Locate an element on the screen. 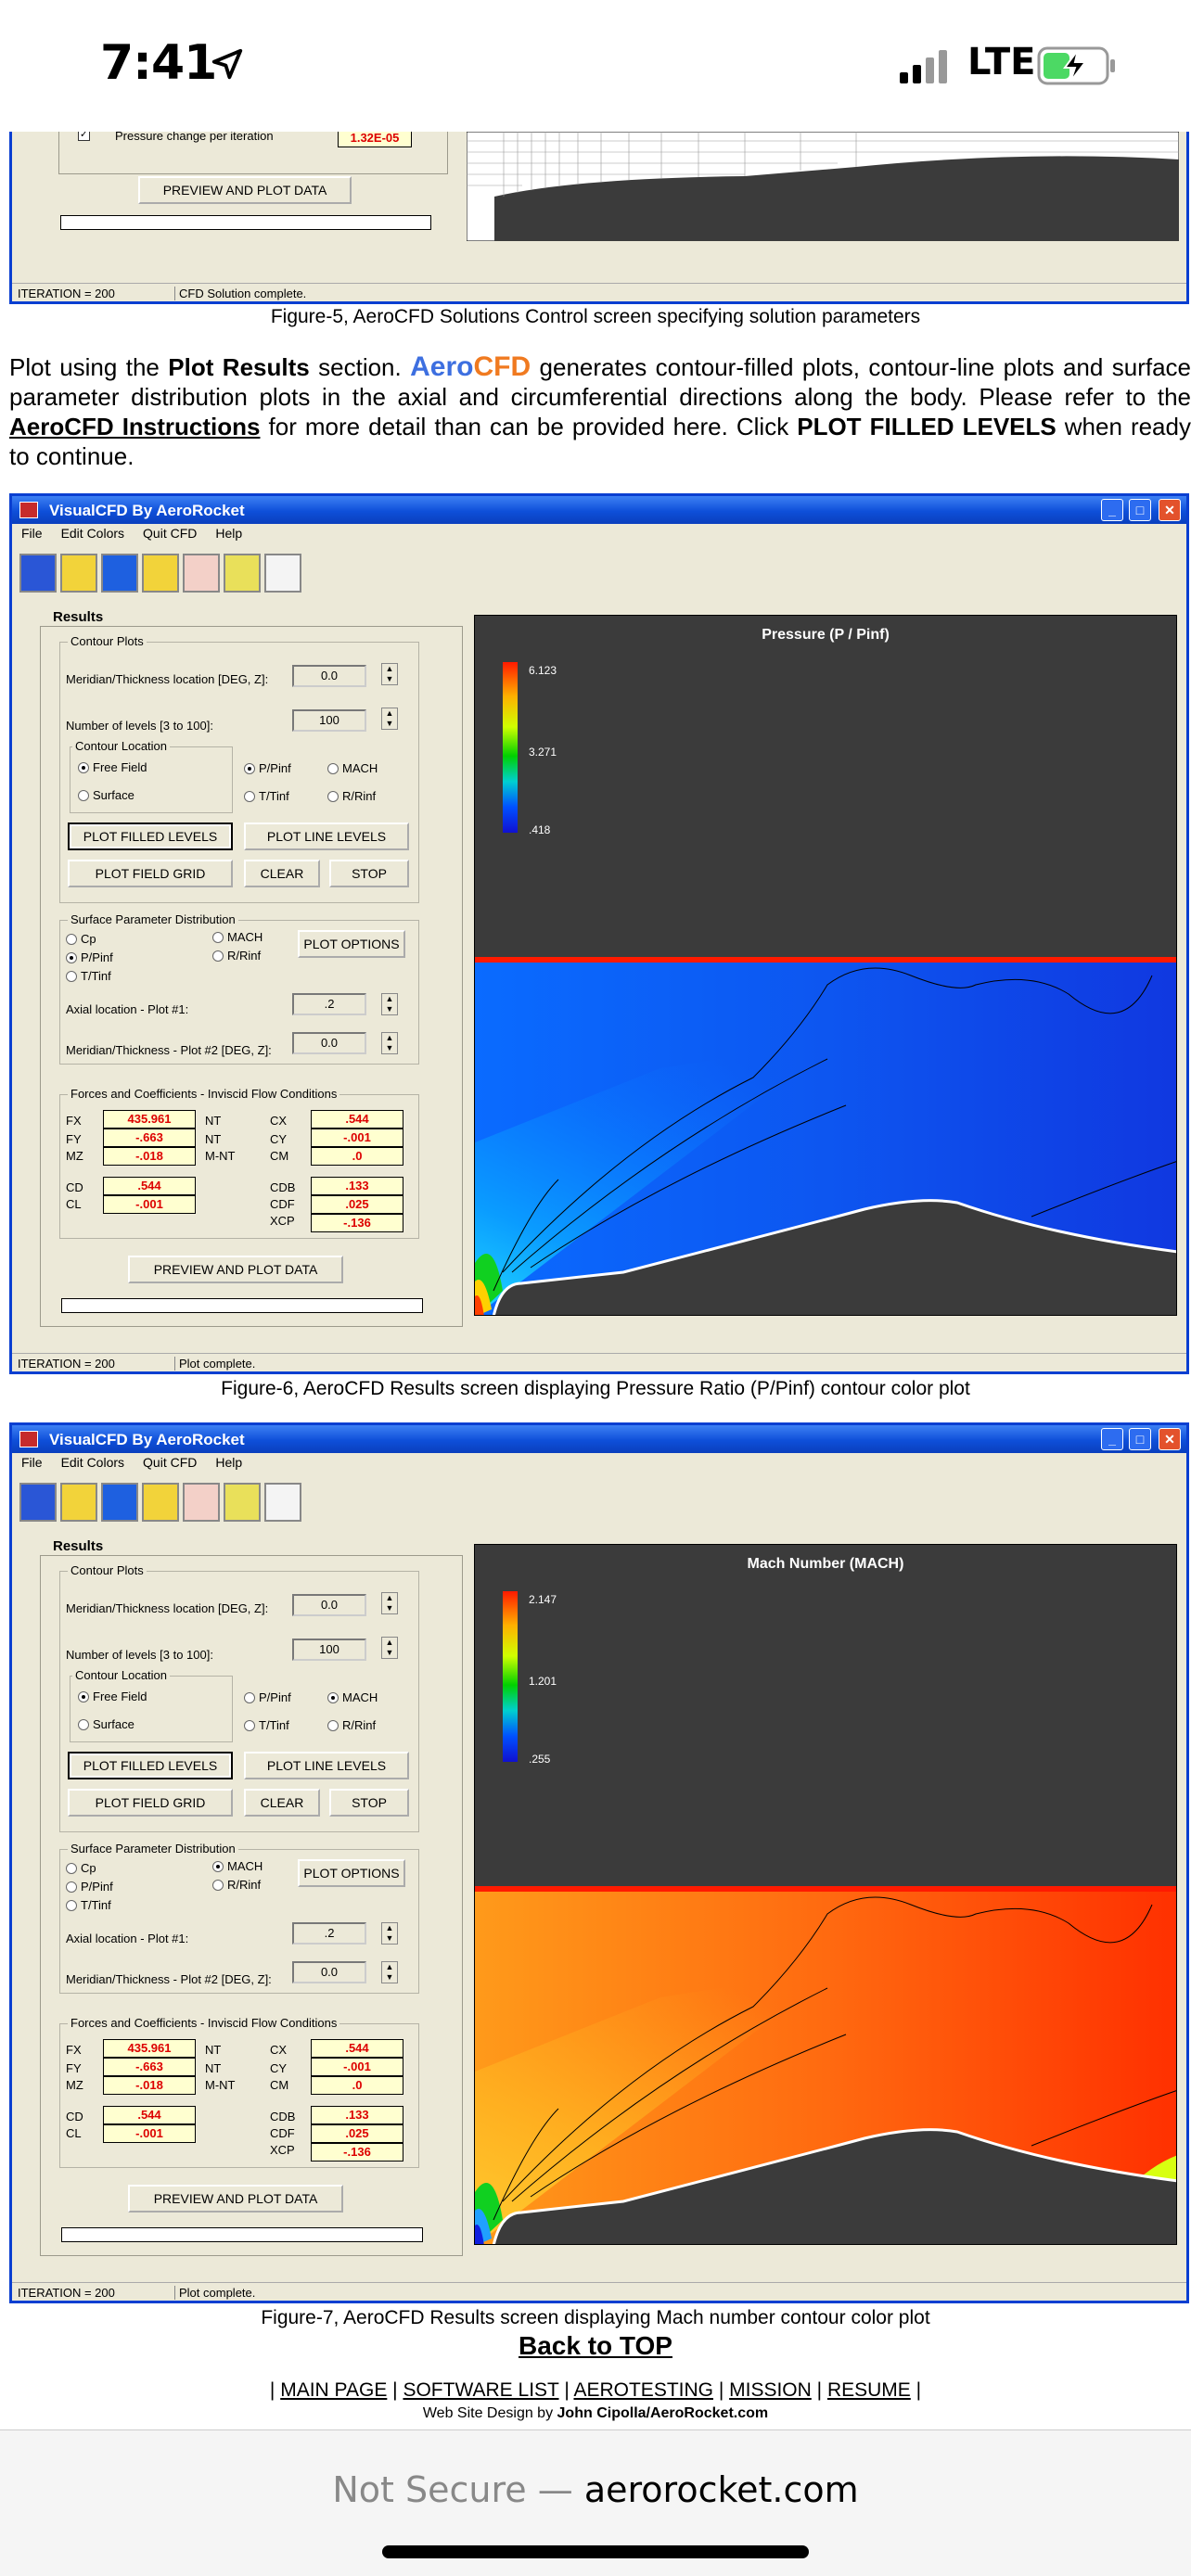 The image size is (1191, 2576). back-to-top-link: Back to TOP is located at coordinates (595, 2346).